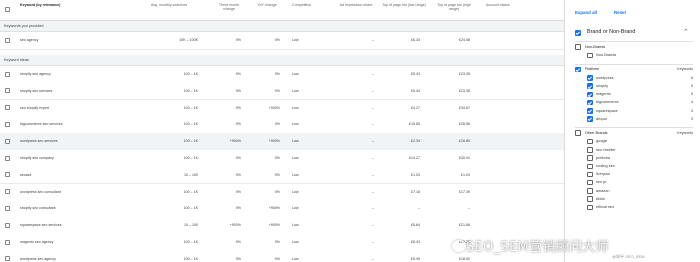  What do you see at coordinates (60, 5) in the screenshot?
I see `header-keyword: Keyword (by relevance)` at bounding box center [60, 5].